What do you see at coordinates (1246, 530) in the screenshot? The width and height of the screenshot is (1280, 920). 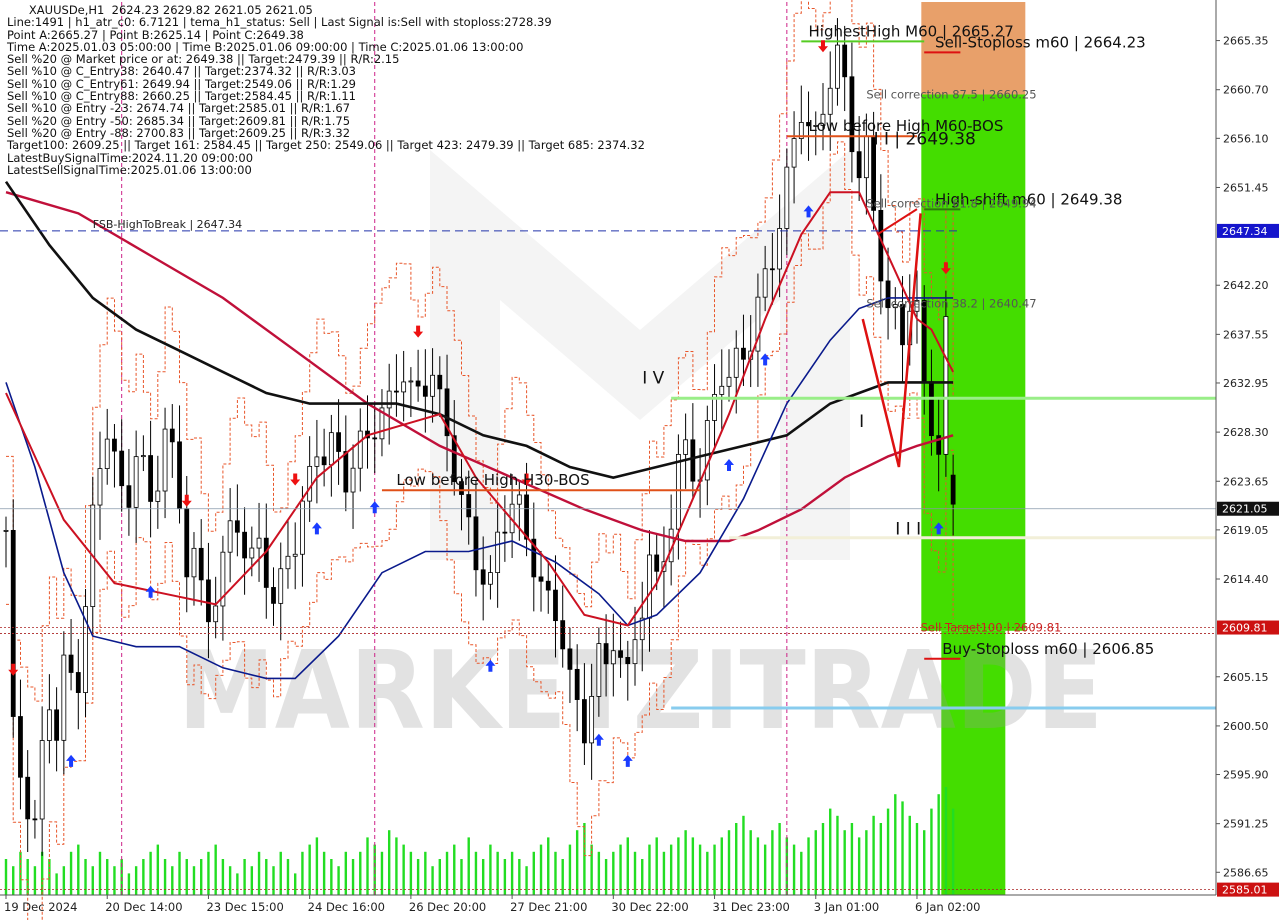 I see `price-tick-label: 2619.05` at bounding box center [1246, 530].